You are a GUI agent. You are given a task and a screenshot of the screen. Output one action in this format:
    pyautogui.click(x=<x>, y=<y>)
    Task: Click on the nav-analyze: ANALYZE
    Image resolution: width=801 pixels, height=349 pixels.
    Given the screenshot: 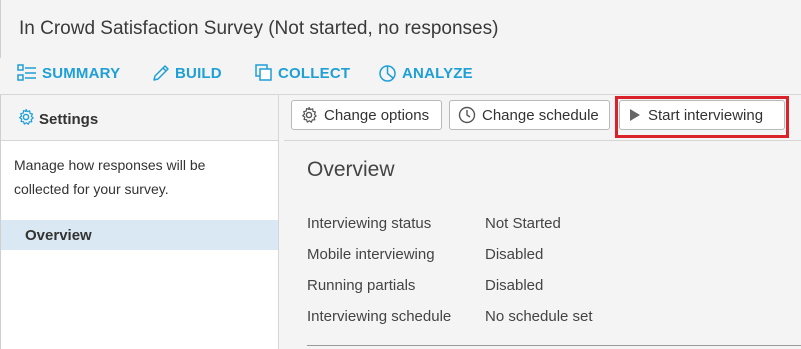 What is the action you would take?
    pyautogui.click(x=425, y=73)
    